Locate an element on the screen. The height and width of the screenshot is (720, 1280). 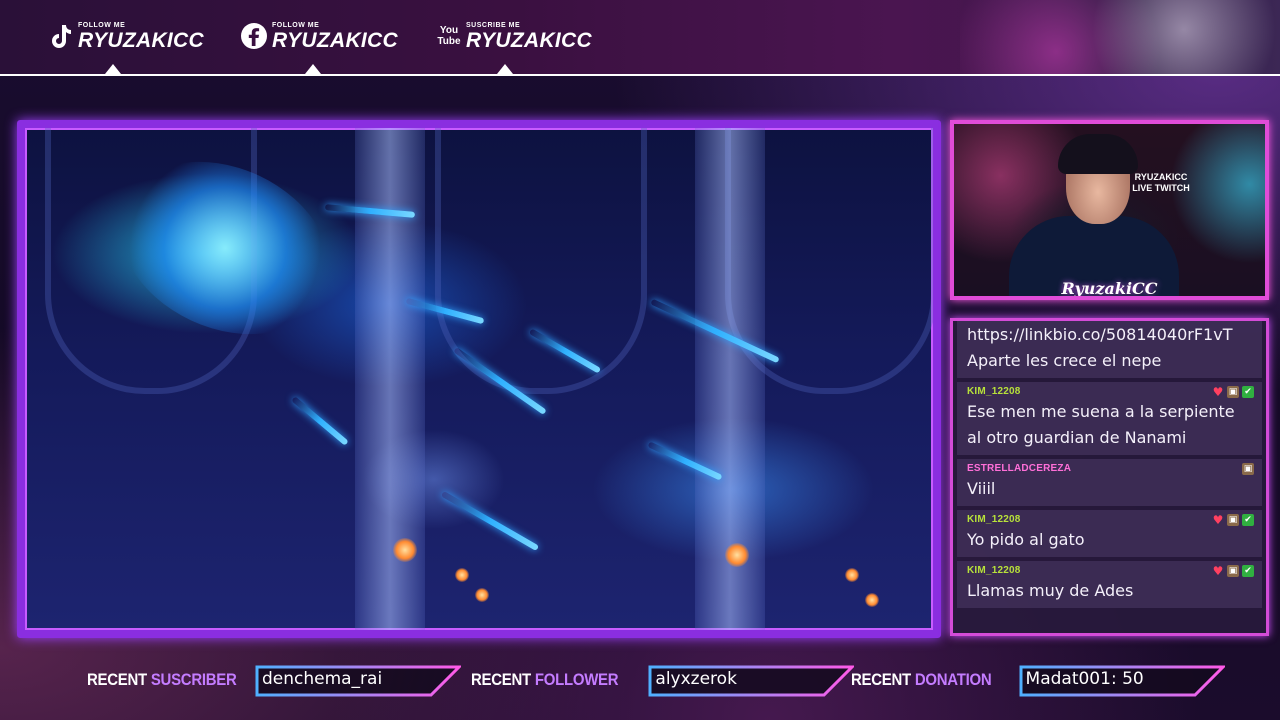
recent-follower-box: alyxzerok is located at coordinates (751, 681).